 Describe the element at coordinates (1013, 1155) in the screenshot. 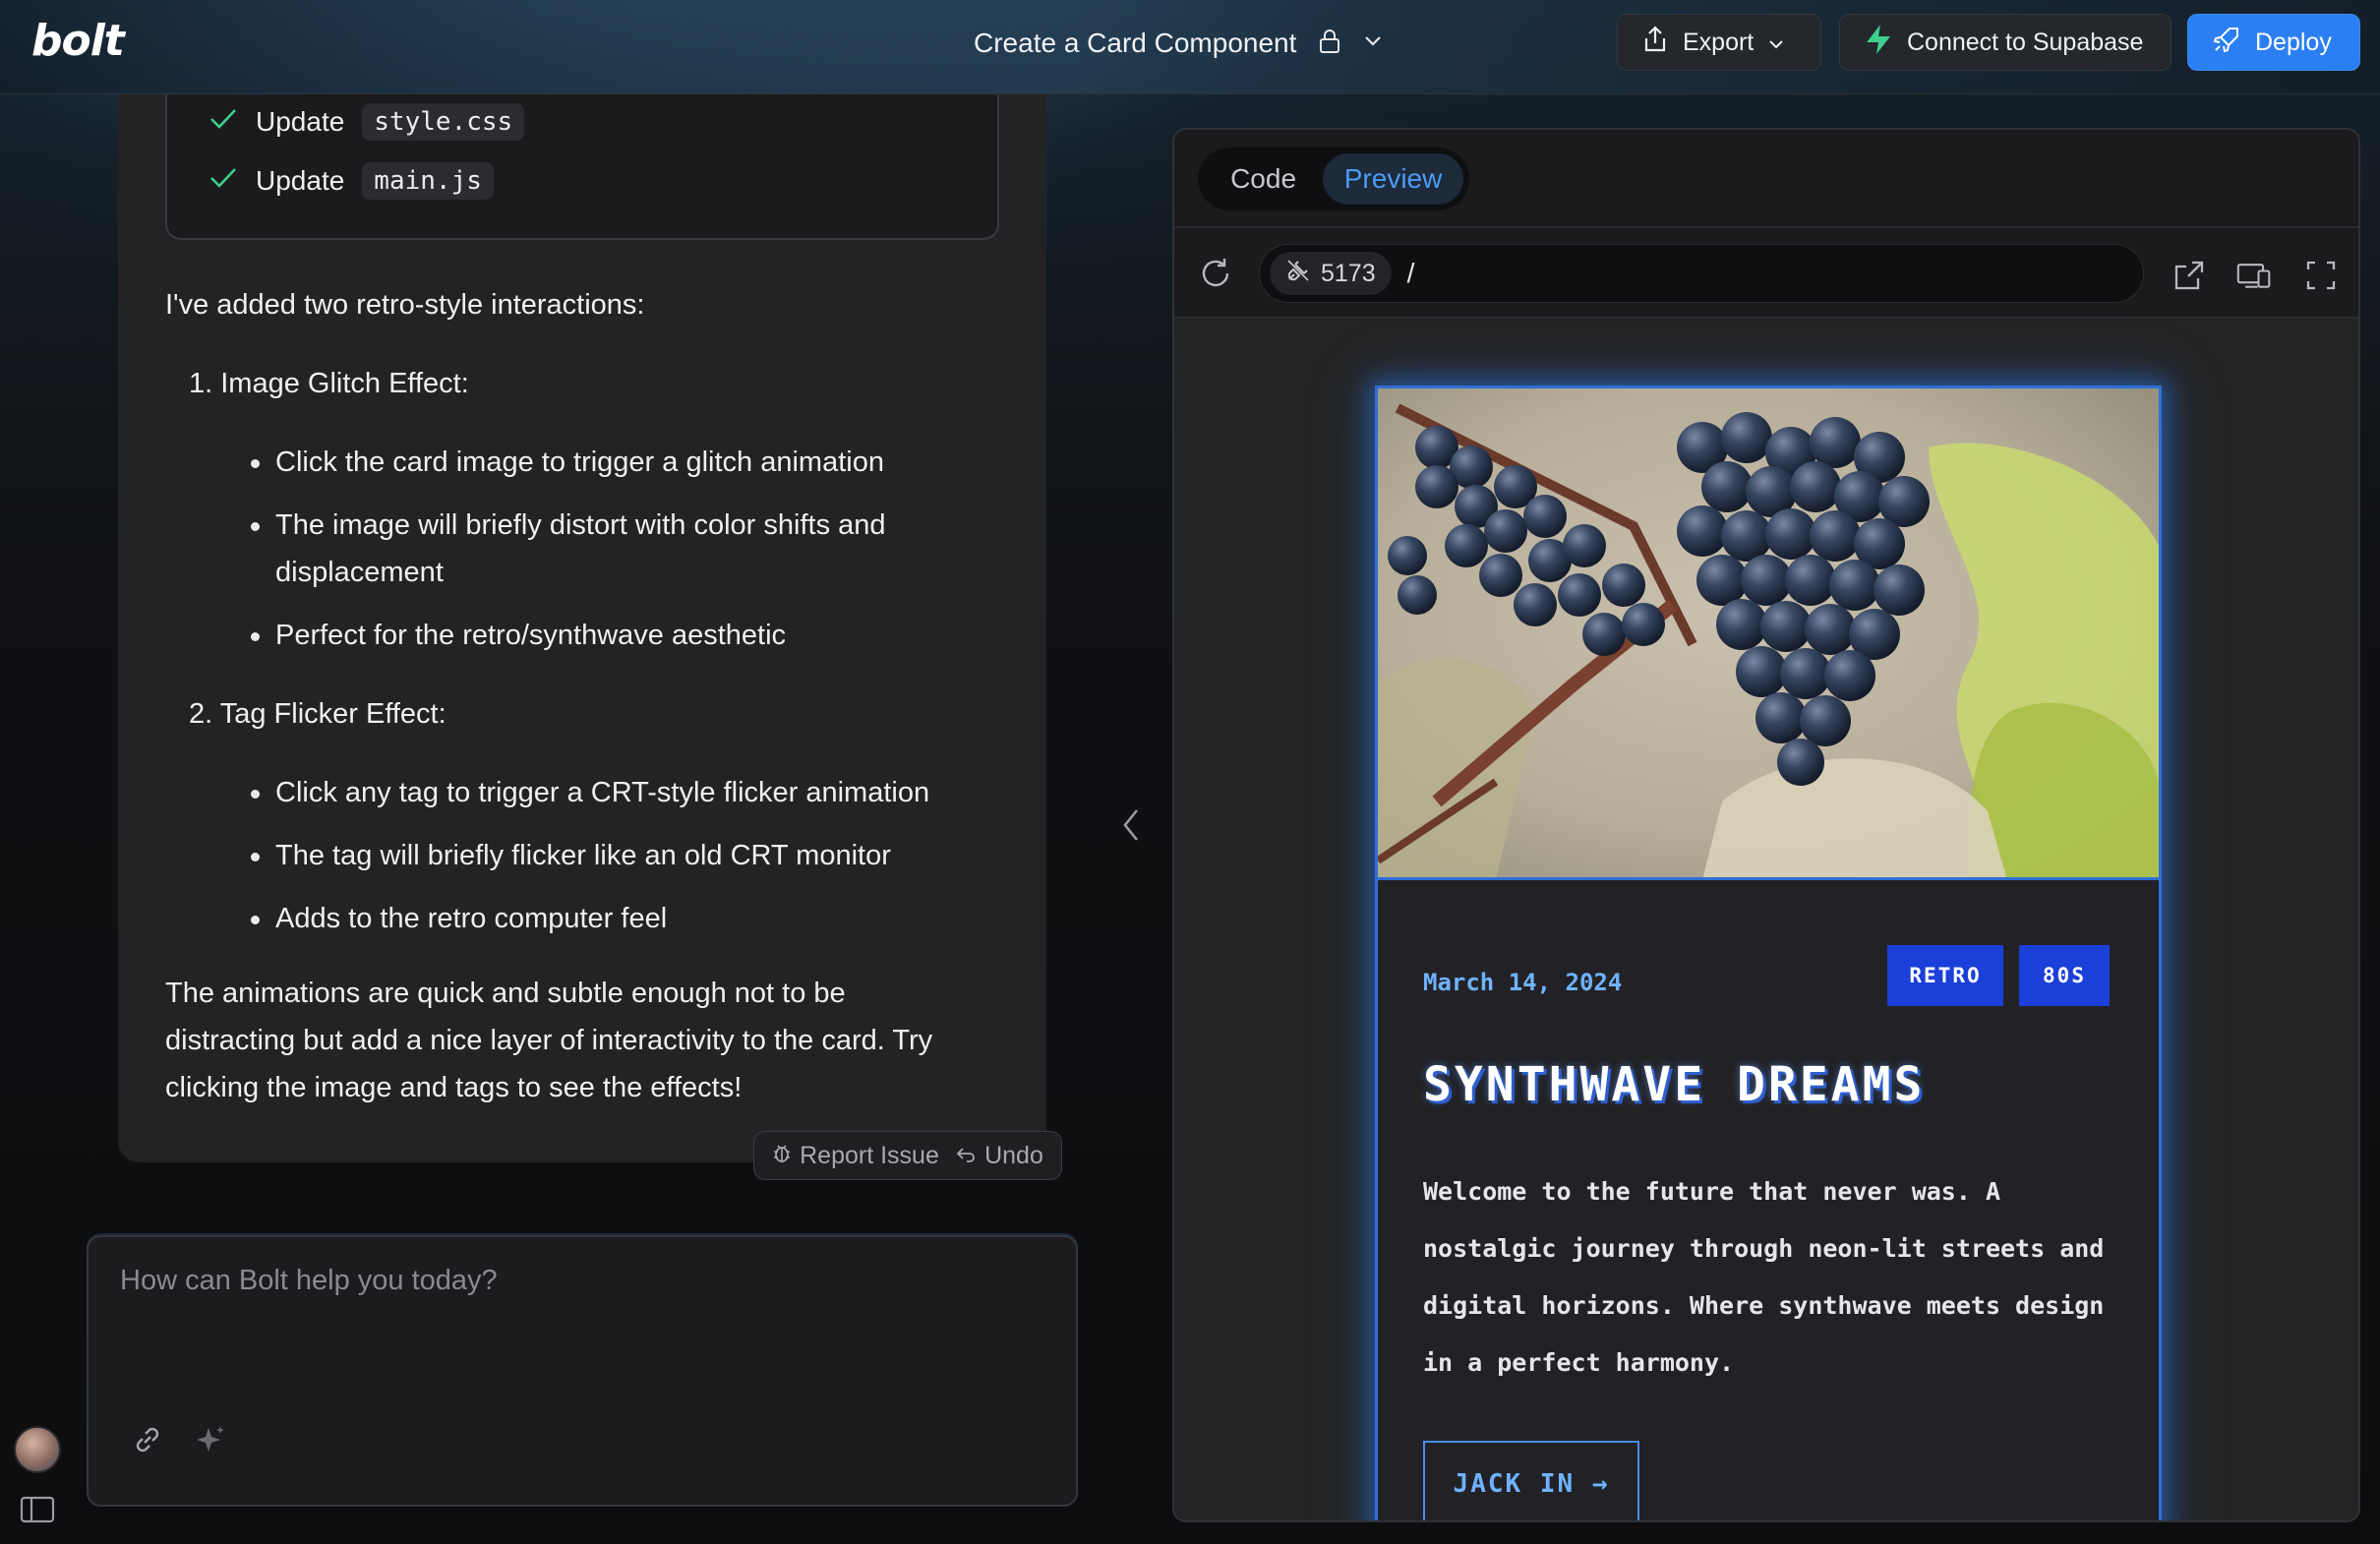

I see `undo-label: Undo` at that location.